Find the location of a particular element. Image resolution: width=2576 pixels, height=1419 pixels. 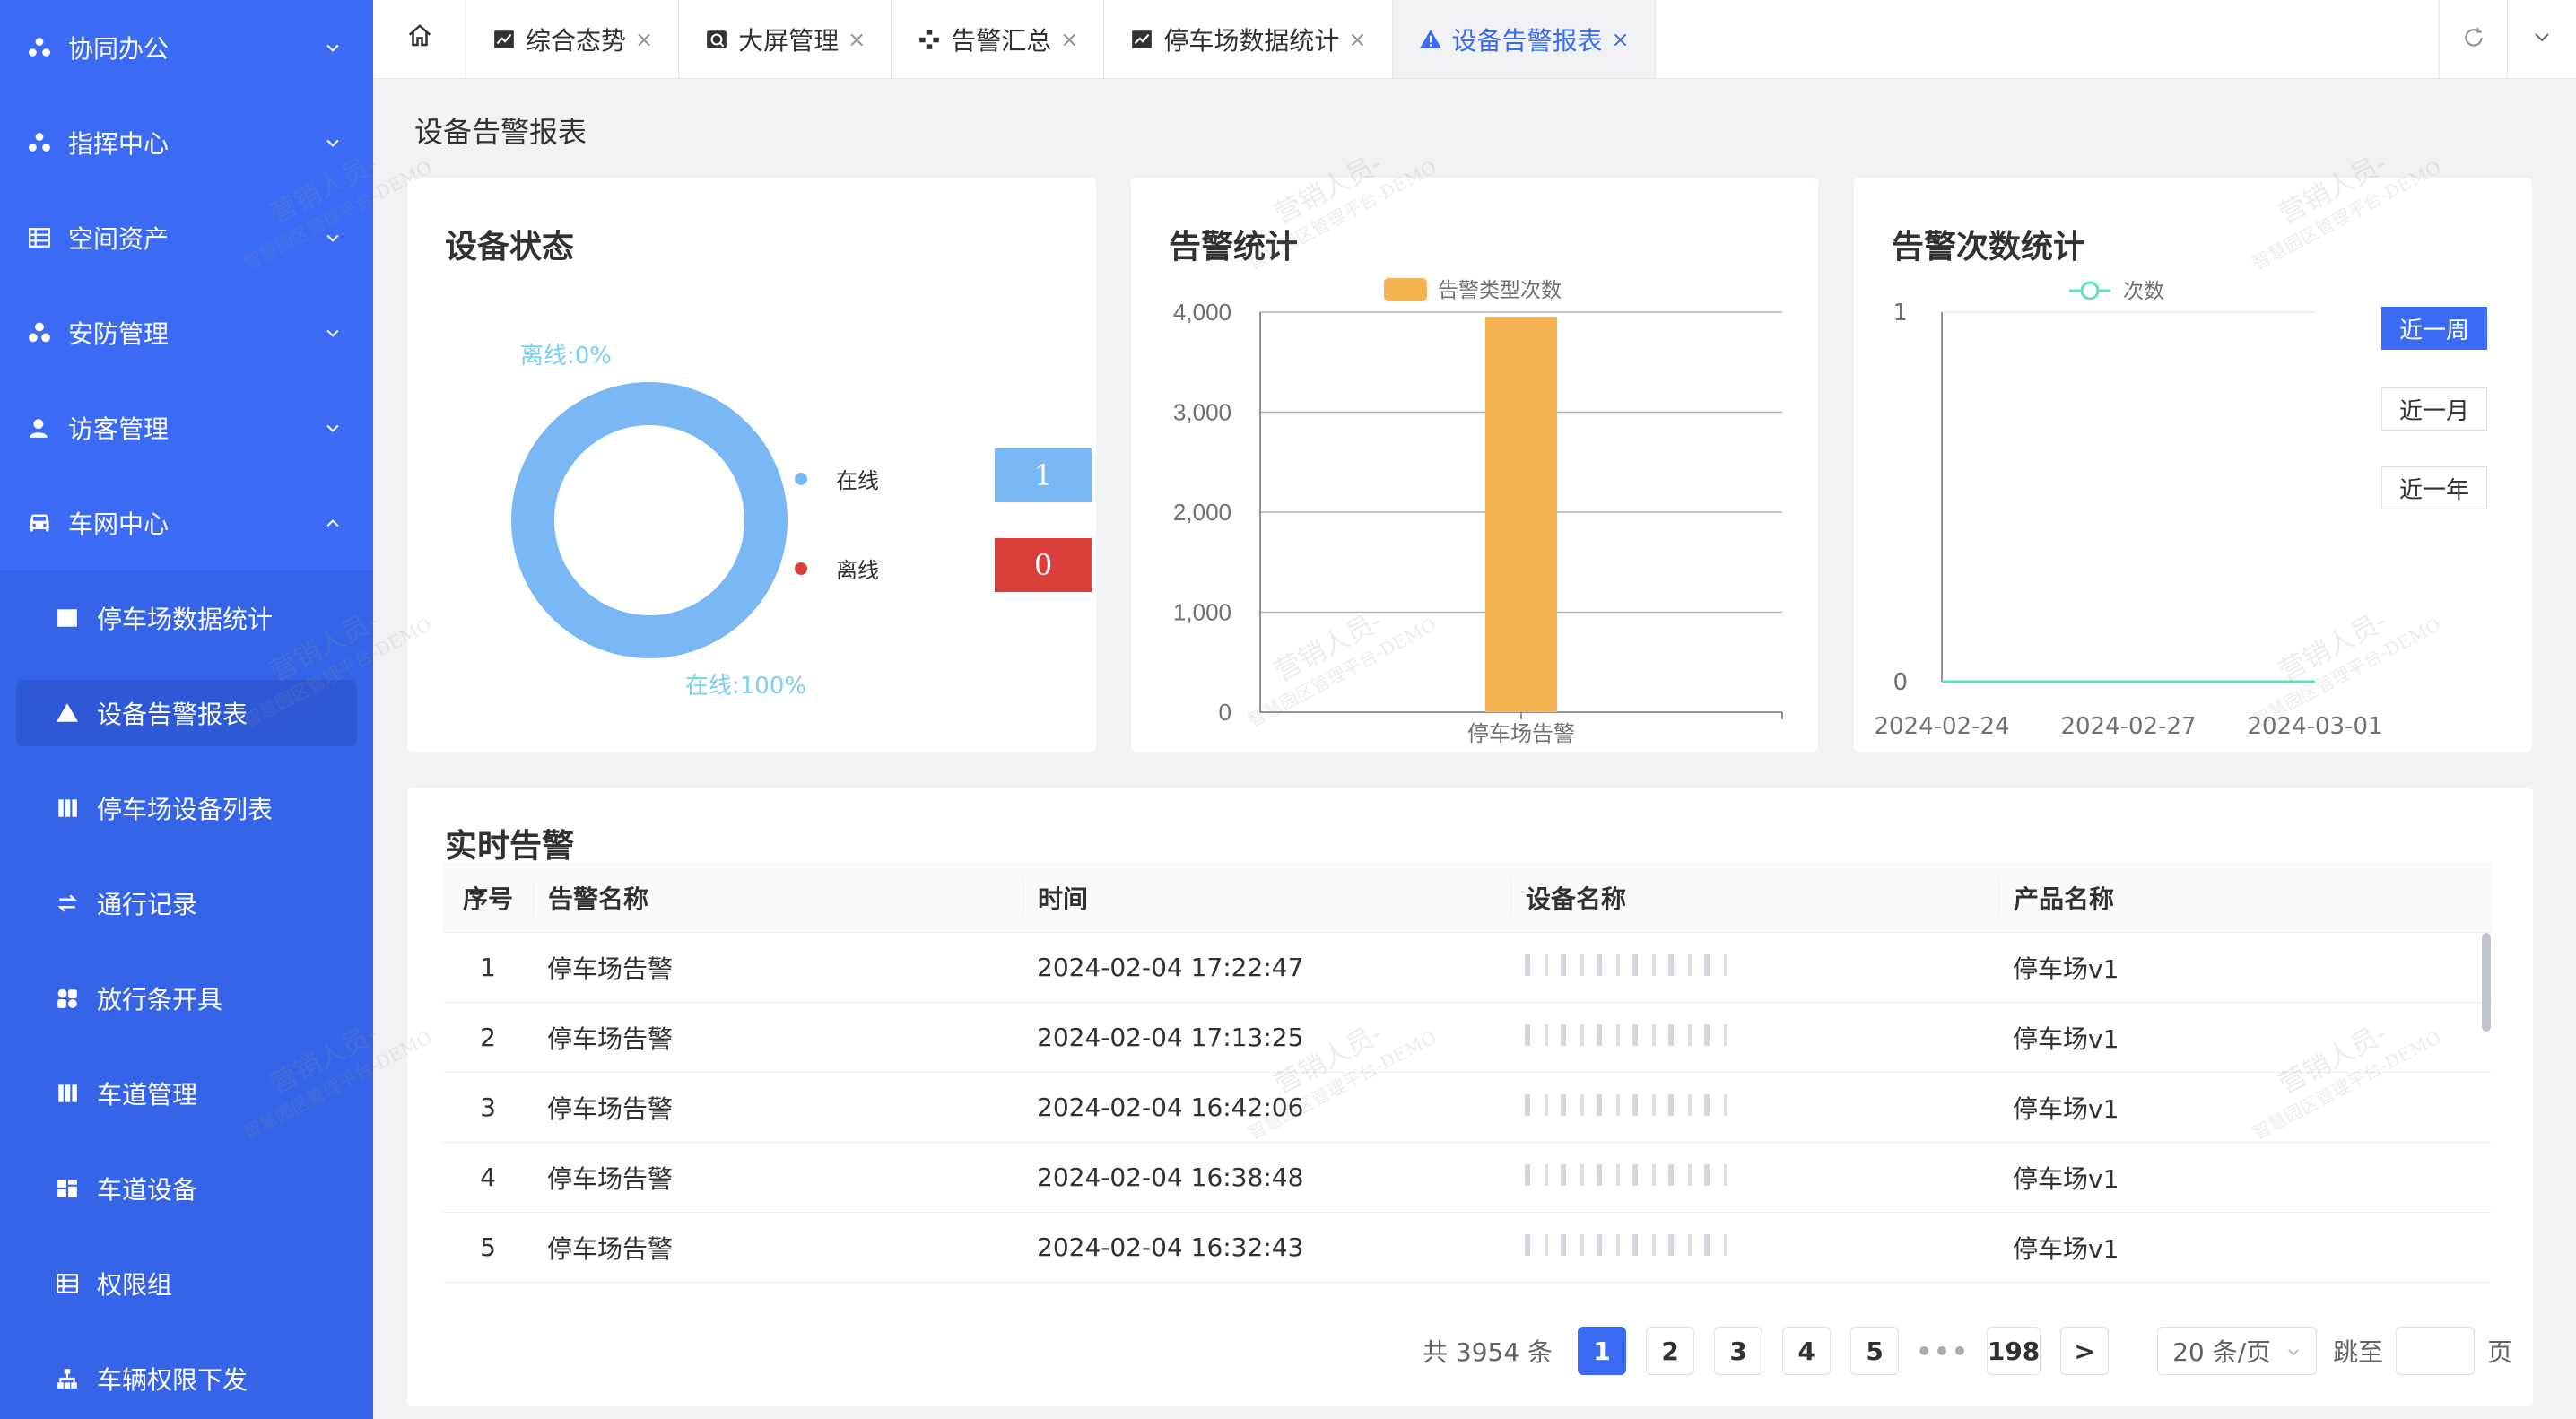

sidebar-group-4: 访客管理 is located at coordinates (186, 428).